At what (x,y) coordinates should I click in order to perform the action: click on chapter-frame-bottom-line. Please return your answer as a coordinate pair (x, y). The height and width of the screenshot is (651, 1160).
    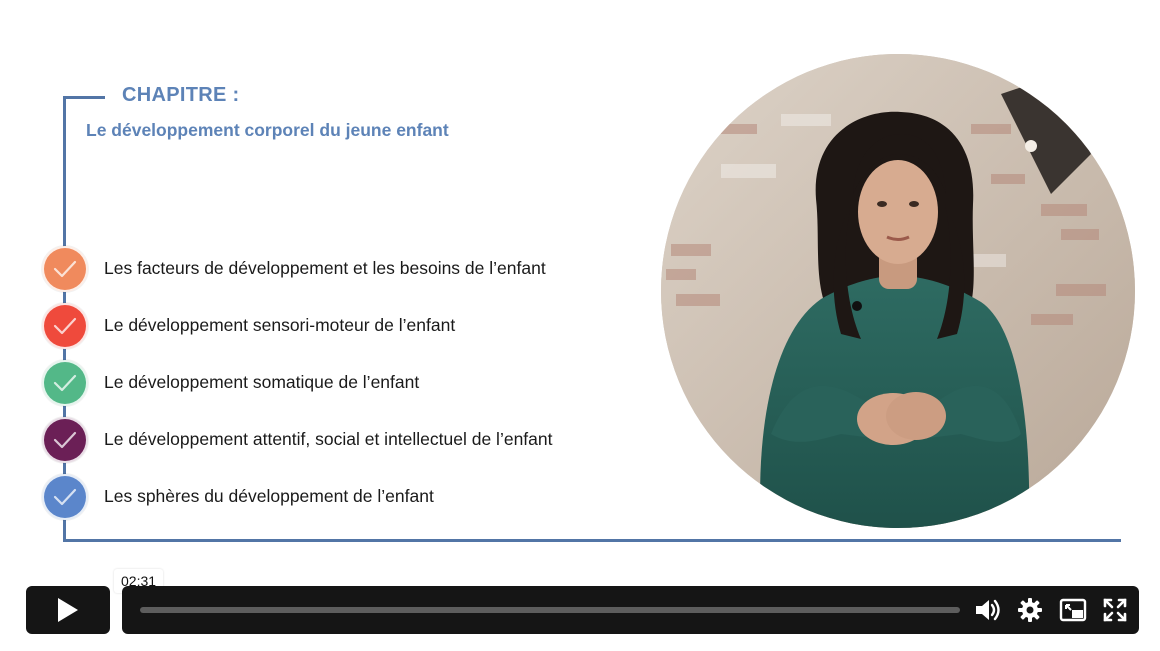
    Looking at the image, I should click on (592, 540).